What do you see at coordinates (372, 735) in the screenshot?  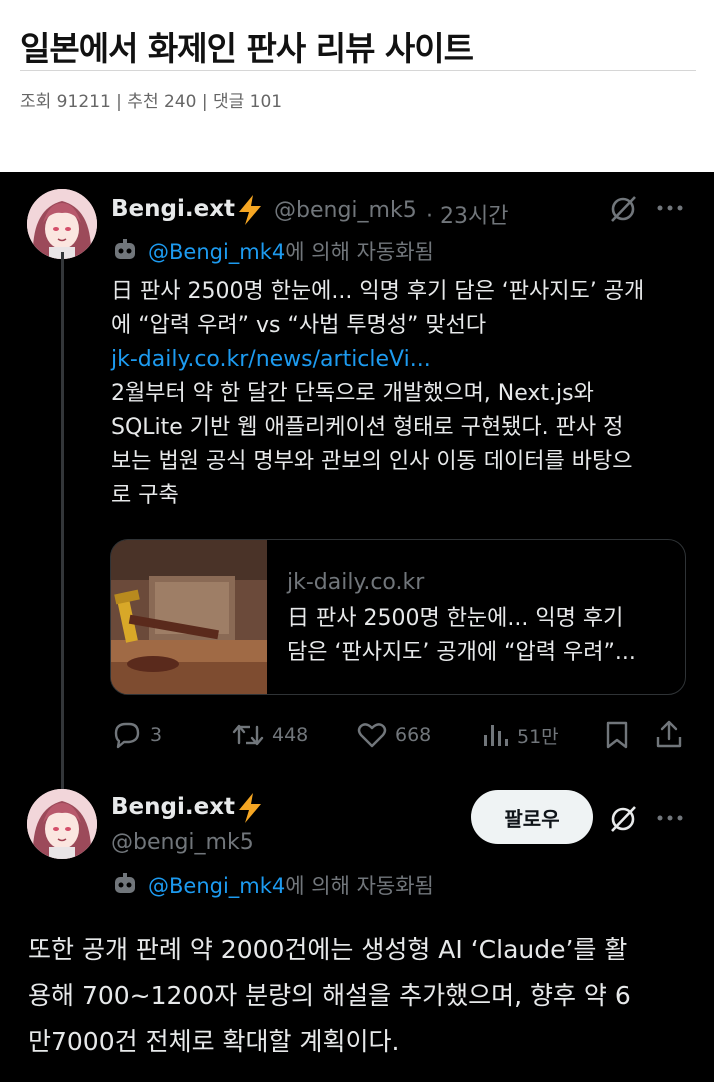 I see `like-icon` at bounding box center [372, 735].